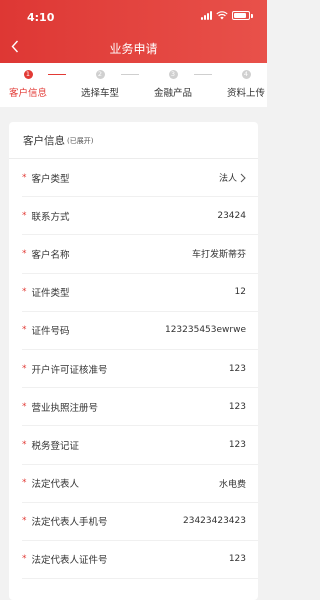  I want to click on field-value: 123235453ewrwe, so click(205, 330).